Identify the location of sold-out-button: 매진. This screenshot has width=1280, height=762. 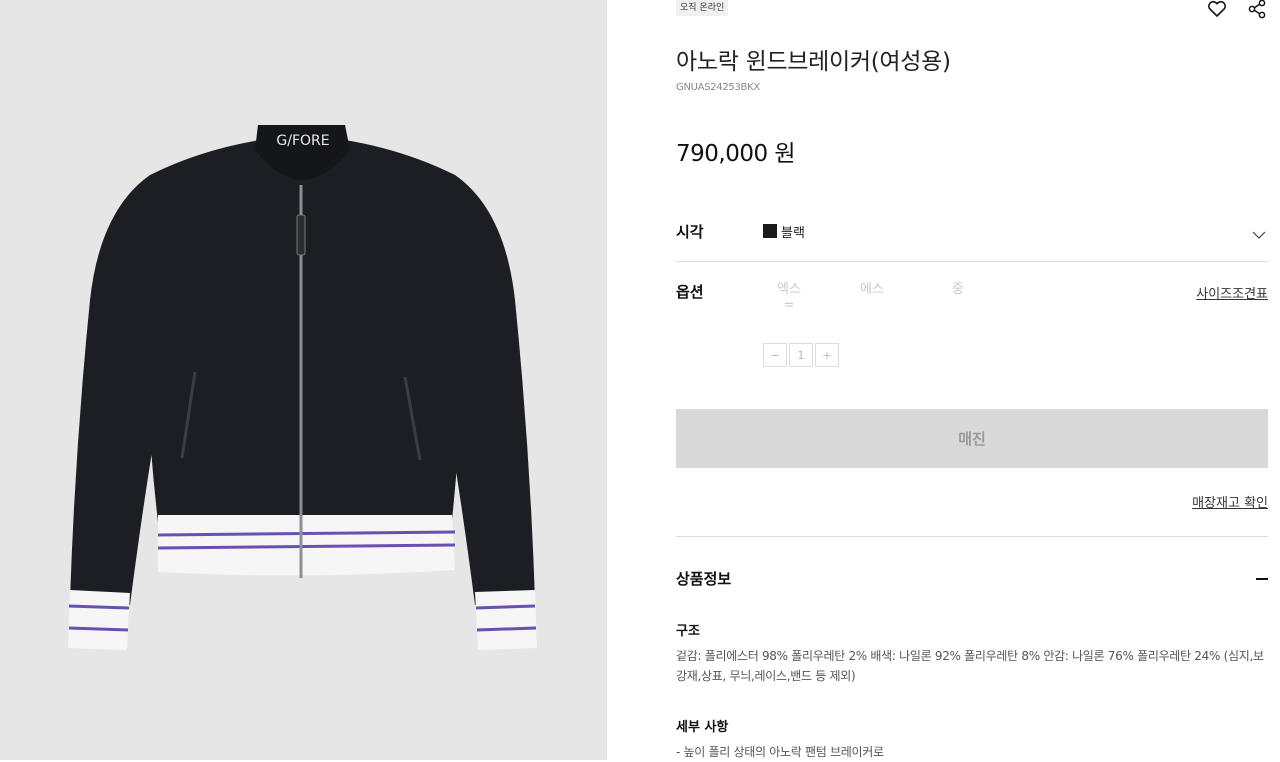
(972, 438).